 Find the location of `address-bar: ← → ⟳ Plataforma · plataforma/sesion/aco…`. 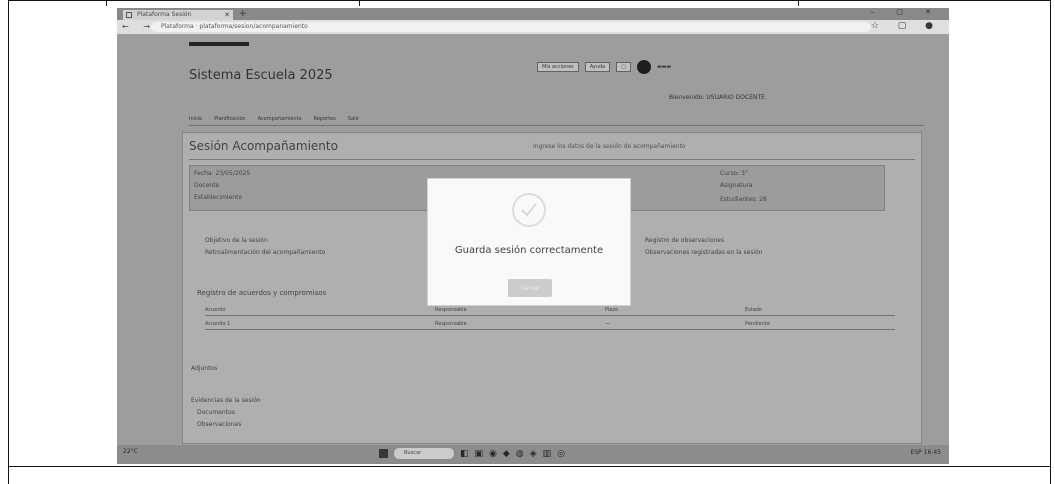

address-bar: ← → ⟳ Plataforma · plataforma/sesion/aco… is located at coordinates (533, 27).